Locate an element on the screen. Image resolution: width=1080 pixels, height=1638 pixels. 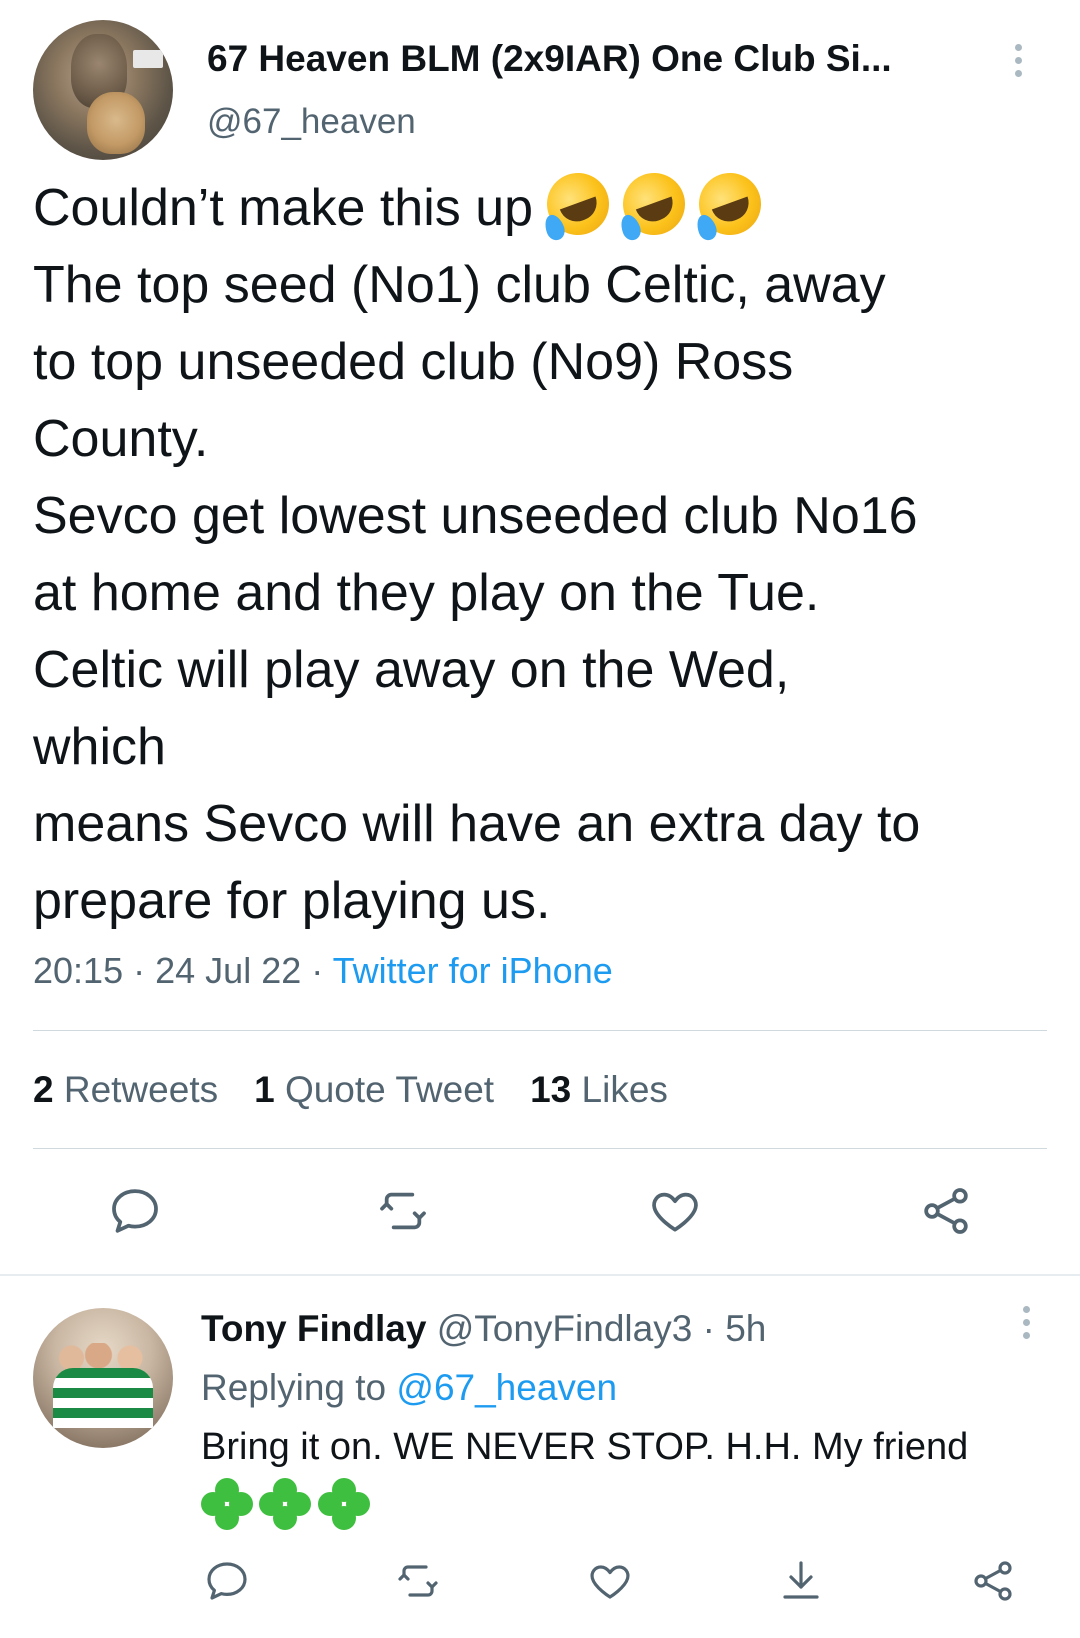
tweet-text-line: to top unseeded club (No9) Ross is located at coordinates (413, 362).